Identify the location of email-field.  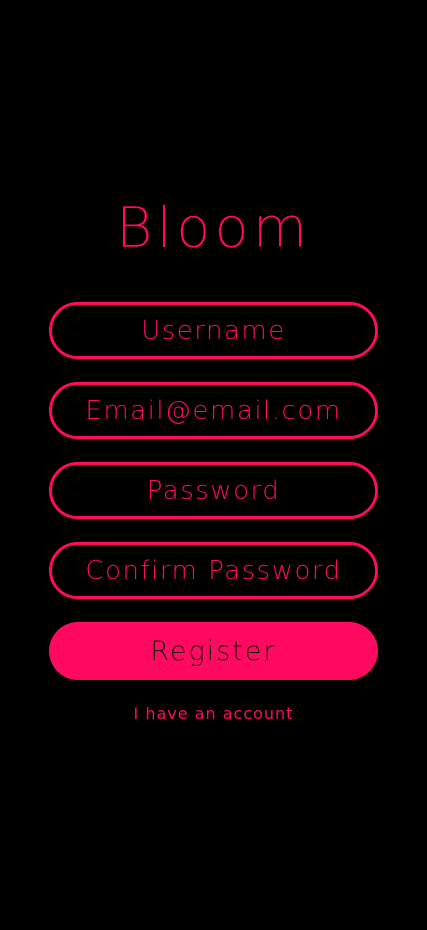
(213, 410).